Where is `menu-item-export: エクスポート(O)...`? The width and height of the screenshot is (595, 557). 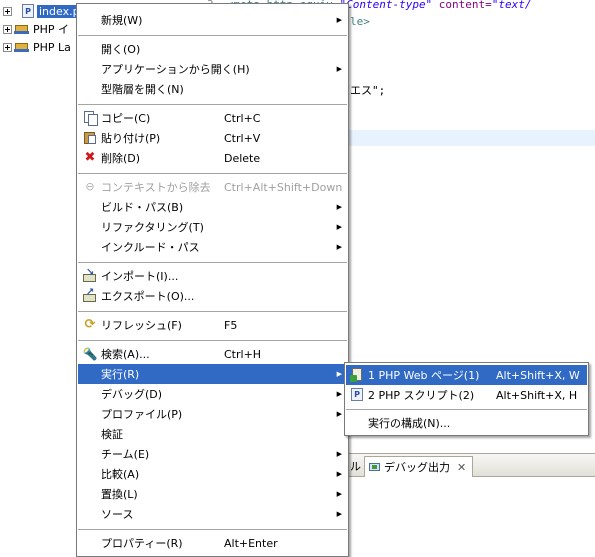
menu-item-export: エクスポート(O)... is located at coordinates (212, 296).